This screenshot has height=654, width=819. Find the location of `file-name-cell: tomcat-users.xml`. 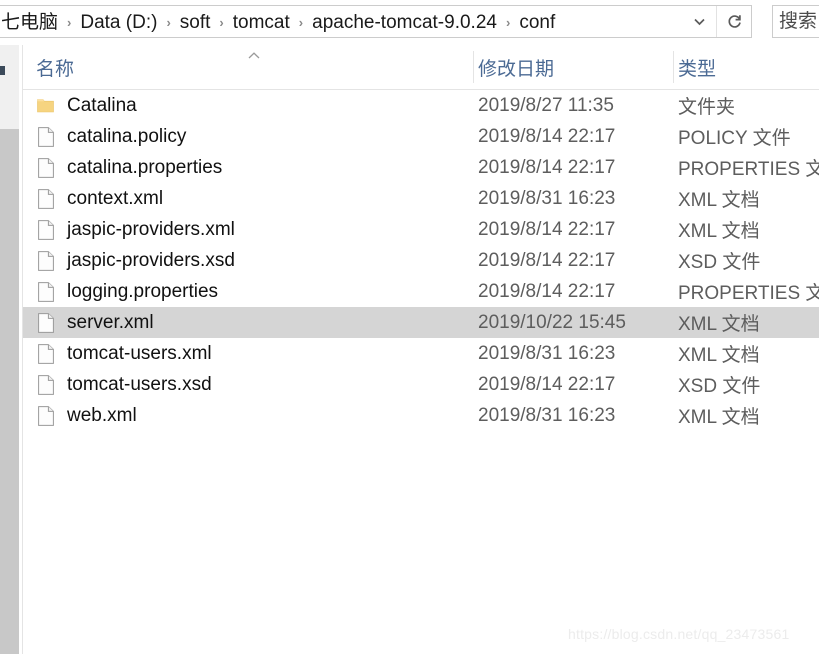

file-name-cell: tomcat-users.xml is located at coordinates (124, 353).